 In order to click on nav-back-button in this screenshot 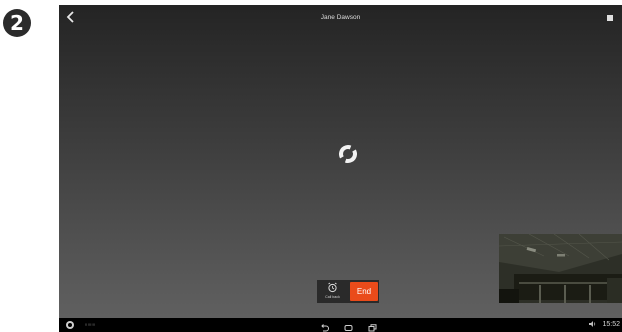, I will do `click(324, 326)`.